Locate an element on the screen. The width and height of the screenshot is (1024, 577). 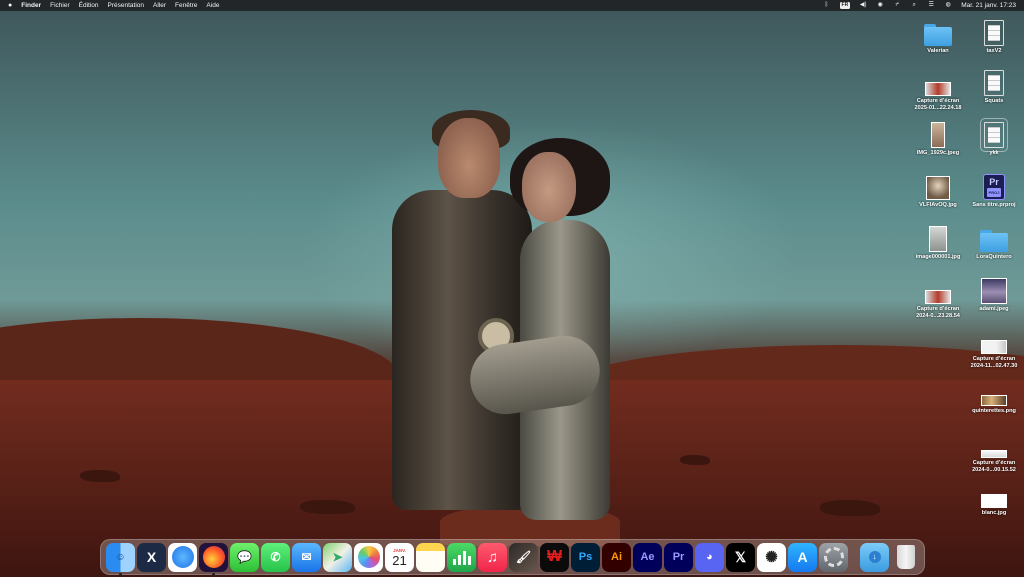
dock-app-whatsapp: ✆ is located at coordinates (275, 557).